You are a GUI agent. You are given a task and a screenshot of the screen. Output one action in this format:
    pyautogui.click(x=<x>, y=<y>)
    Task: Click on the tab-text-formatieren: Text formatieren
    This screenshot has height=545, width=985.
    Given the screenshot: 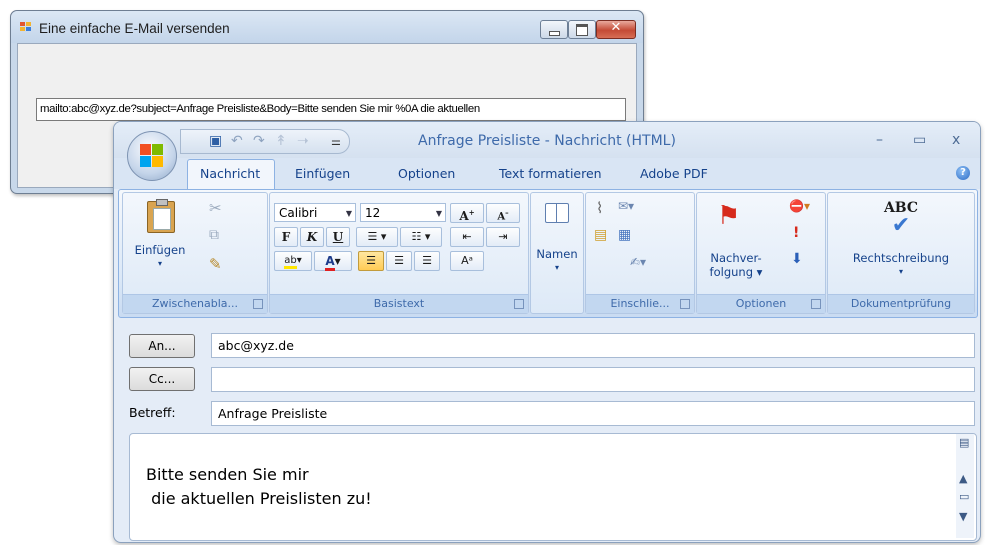 What is the action you would take?
    pyautogui.click(x=550, y=173)
    